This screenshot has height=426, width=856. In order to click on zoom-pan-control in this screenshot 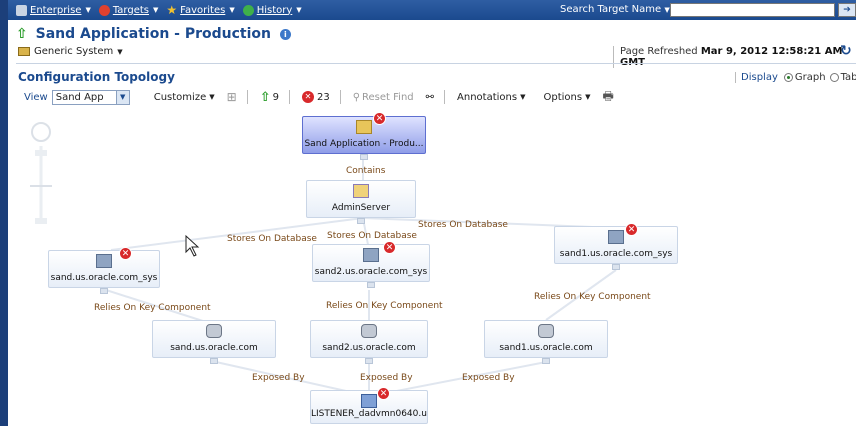, I will do `click(41, 173)`.